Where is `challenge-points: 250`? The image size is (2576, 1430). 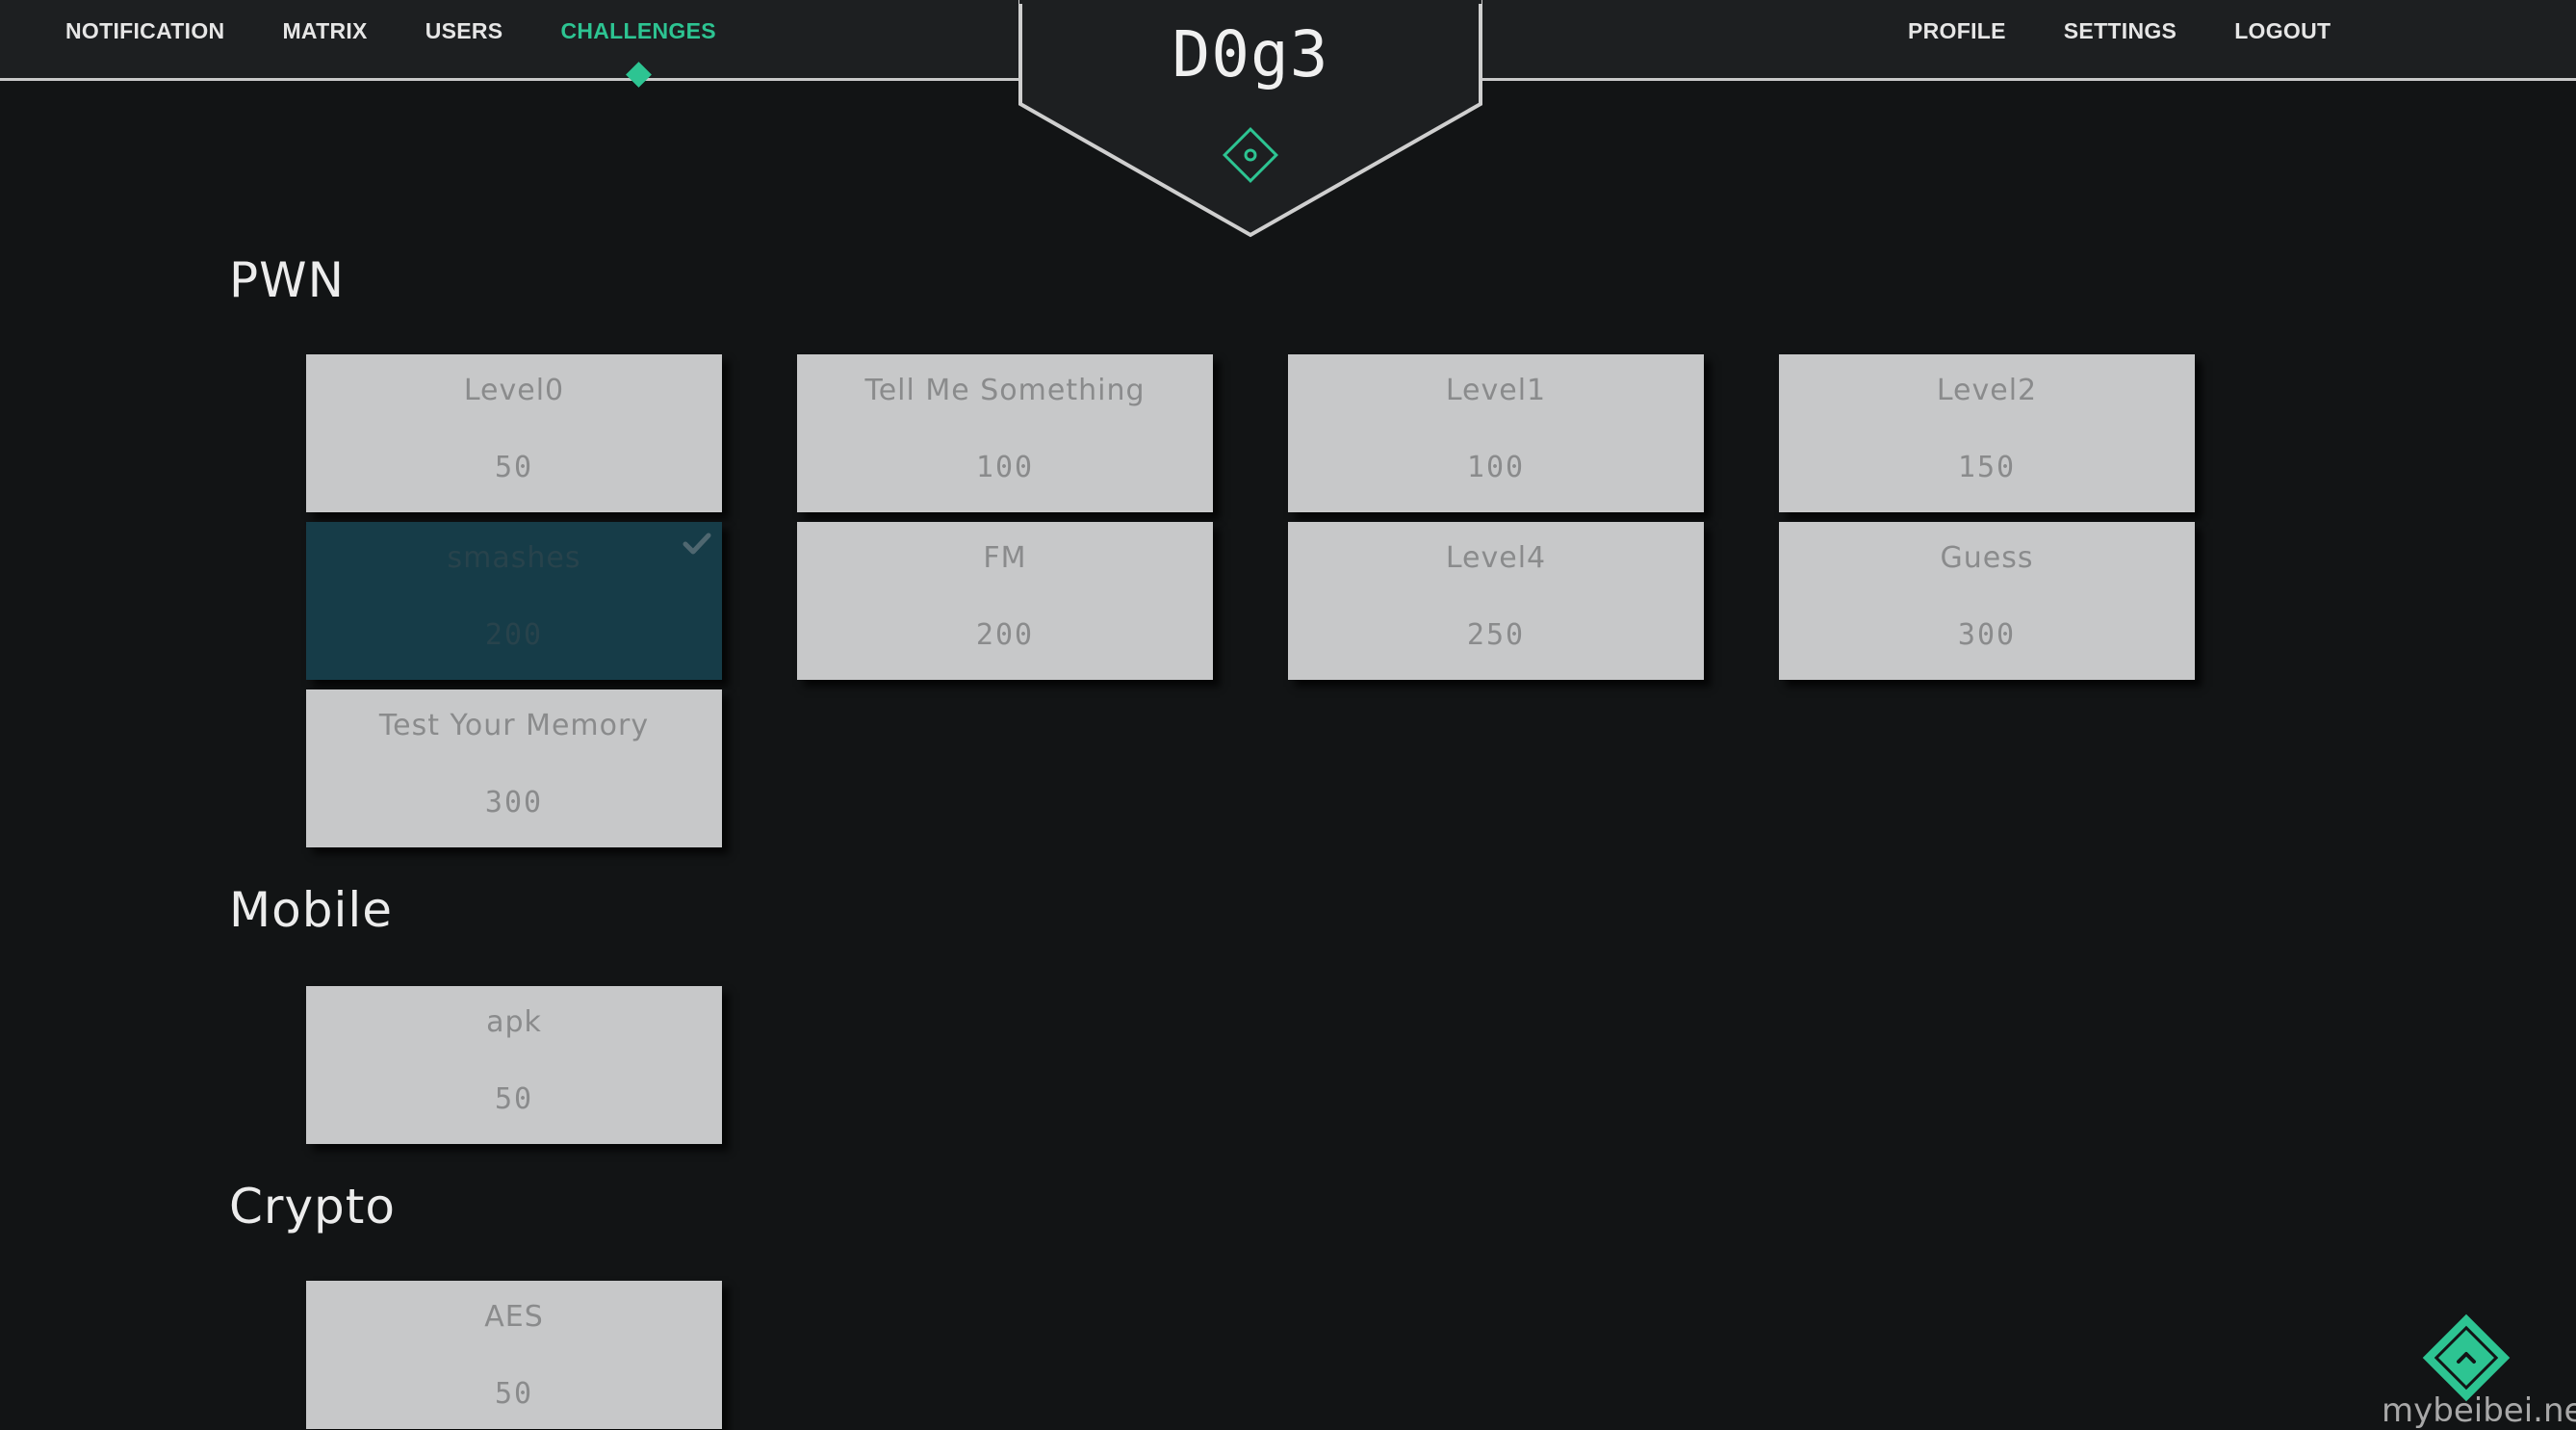 challenge-points: 250 is located at coordinates (1496, 635).